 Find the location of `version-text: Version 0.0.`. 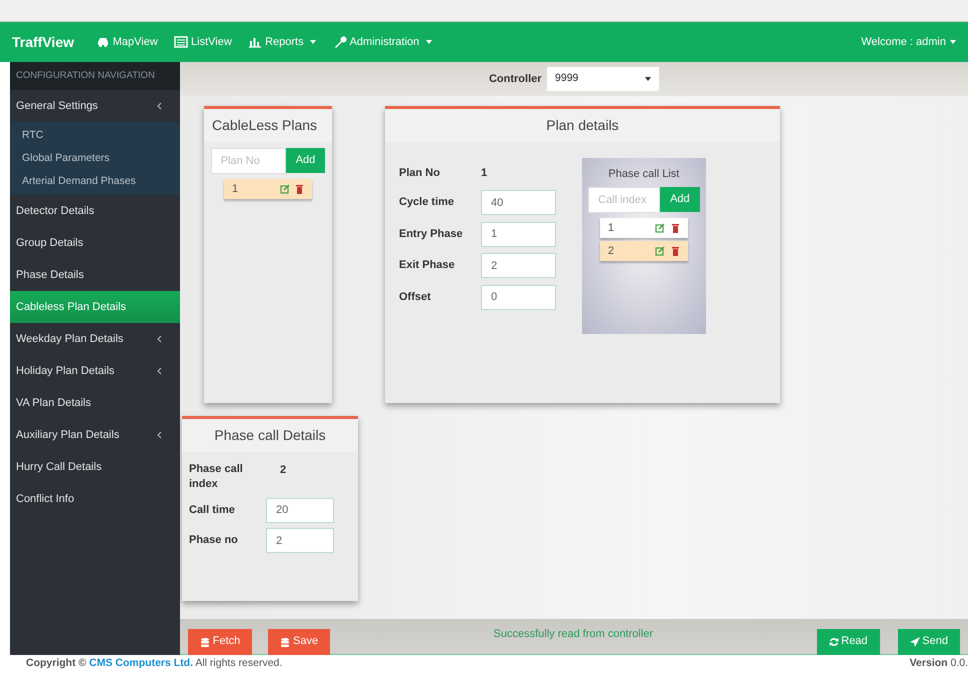

version-text: Version 0.0. is located at coordinates (939, 664).